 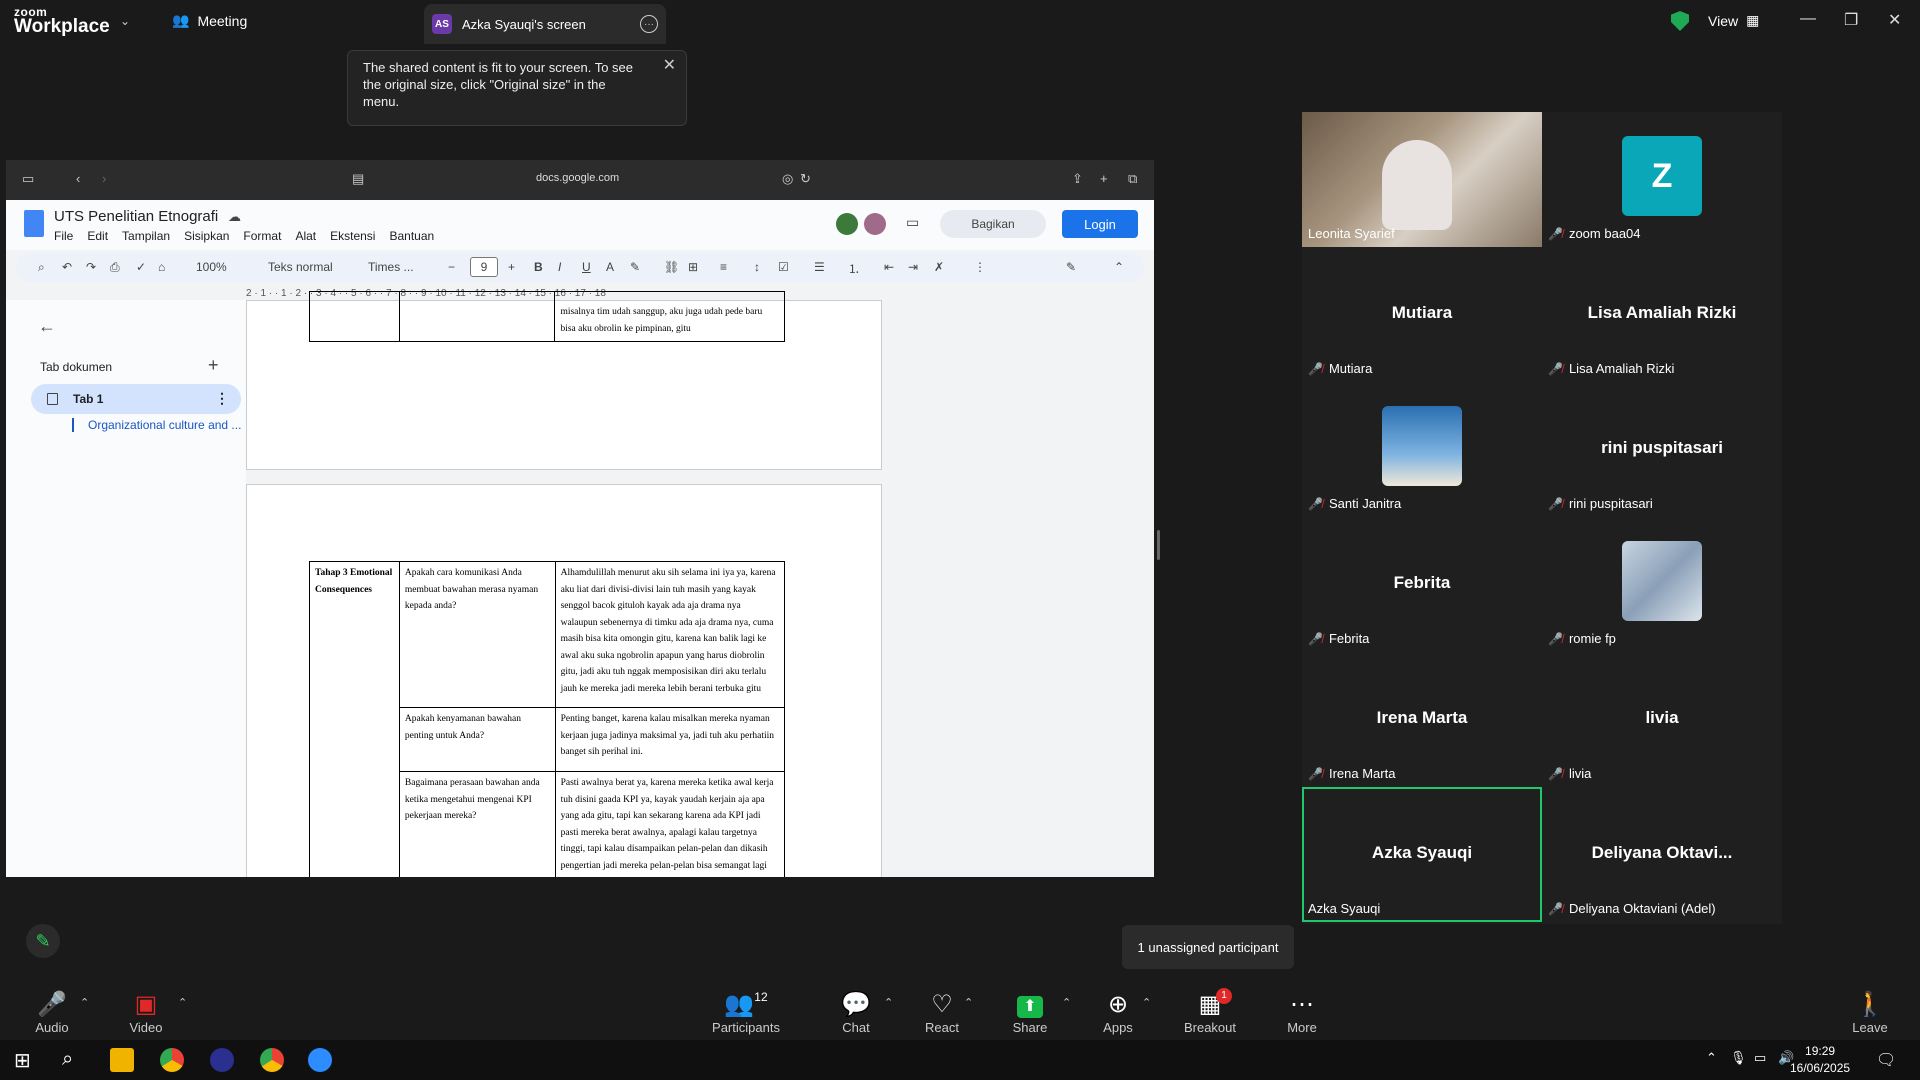 I want to click on participant-tile: livia 🎤̸ livia, so click(x=1662, y=719).